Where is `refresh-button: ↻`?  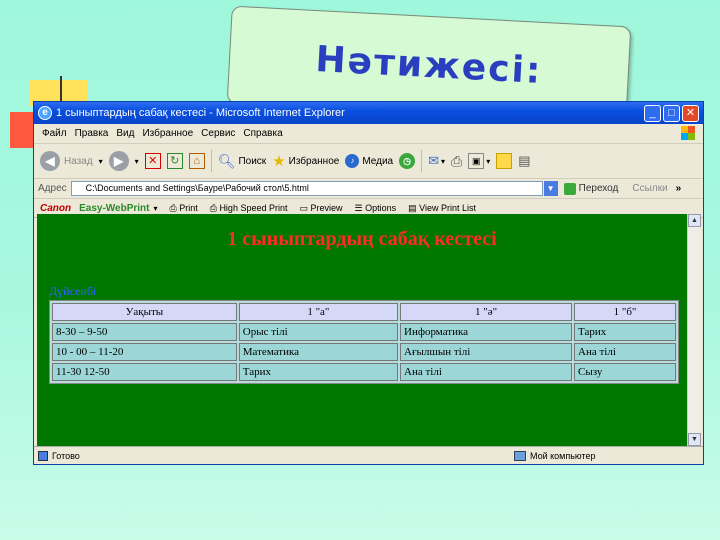
refresh-button: ↻ is located at coordinates (174, 161).